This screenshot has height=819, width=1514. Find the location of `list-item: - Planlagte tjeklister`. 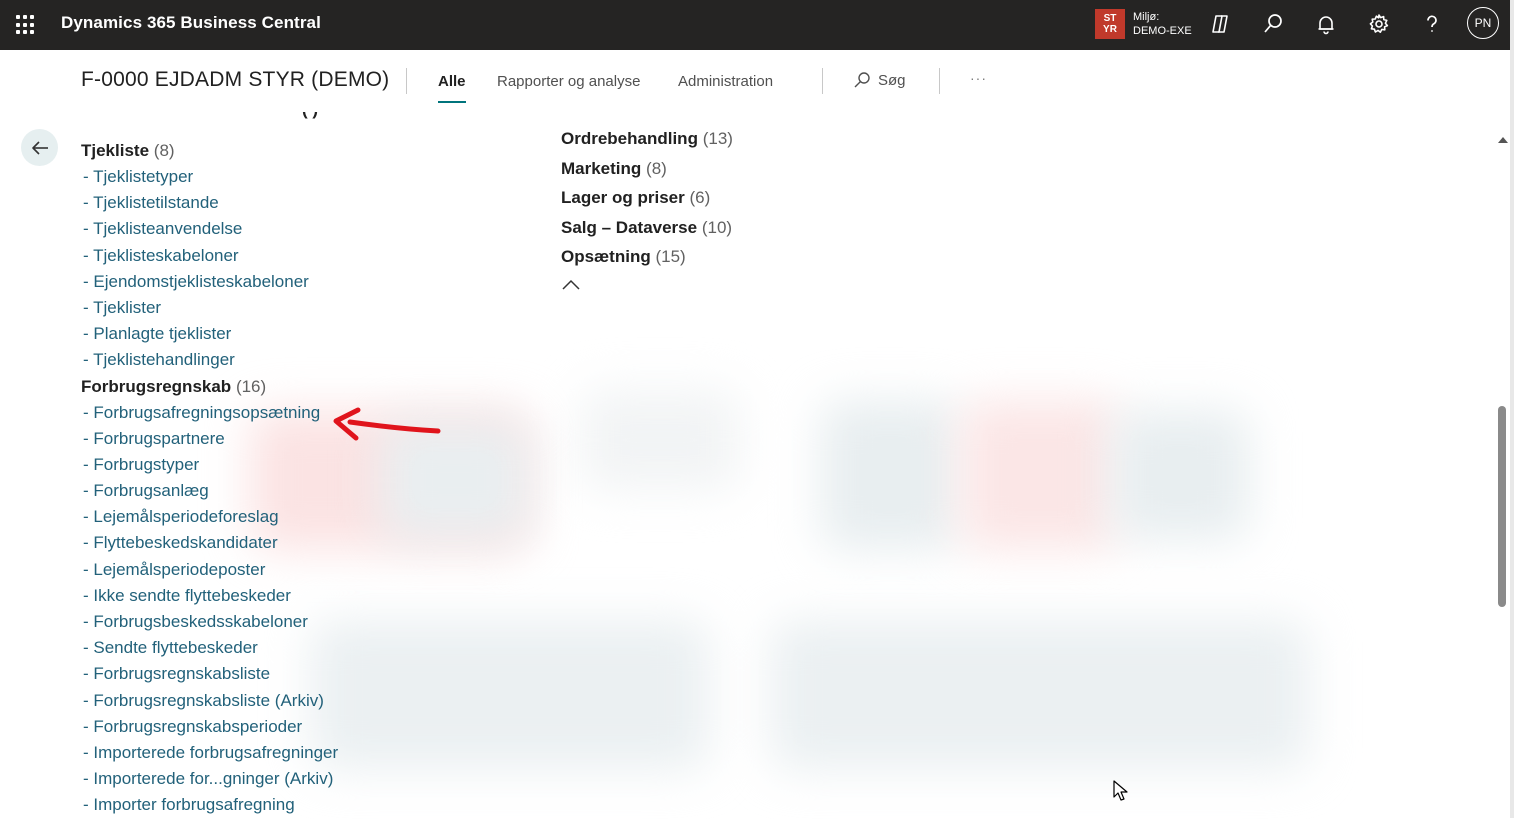

list-item: - Planlagte tjeklister is located at coordinates (209, 334).